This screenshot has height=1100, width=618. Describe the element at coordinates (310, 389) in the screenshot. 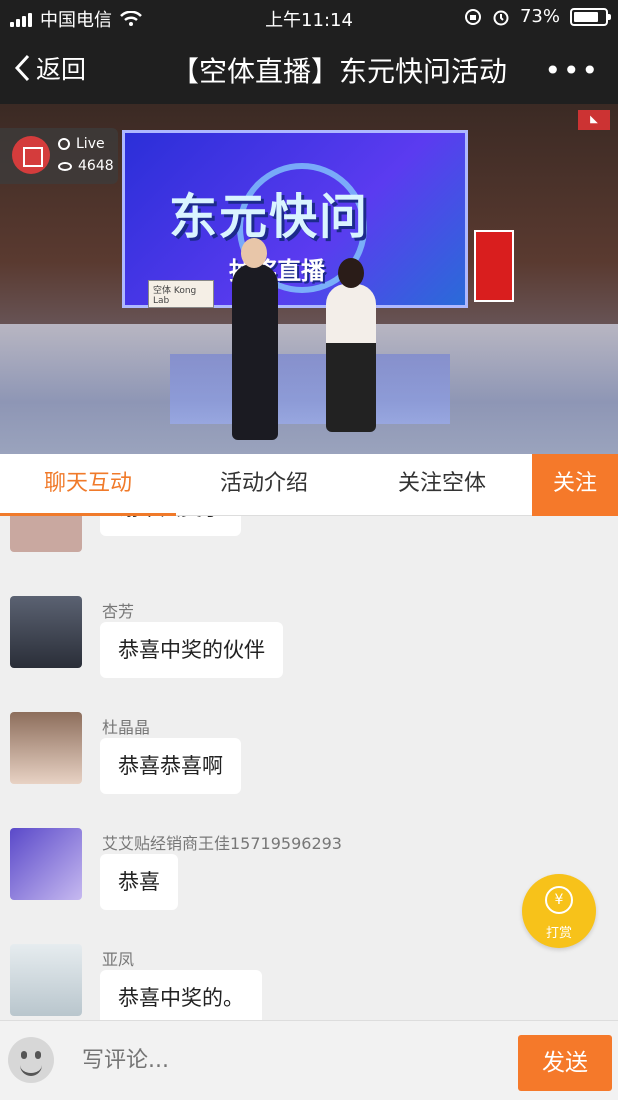

I see `screen-reflection` at that location.